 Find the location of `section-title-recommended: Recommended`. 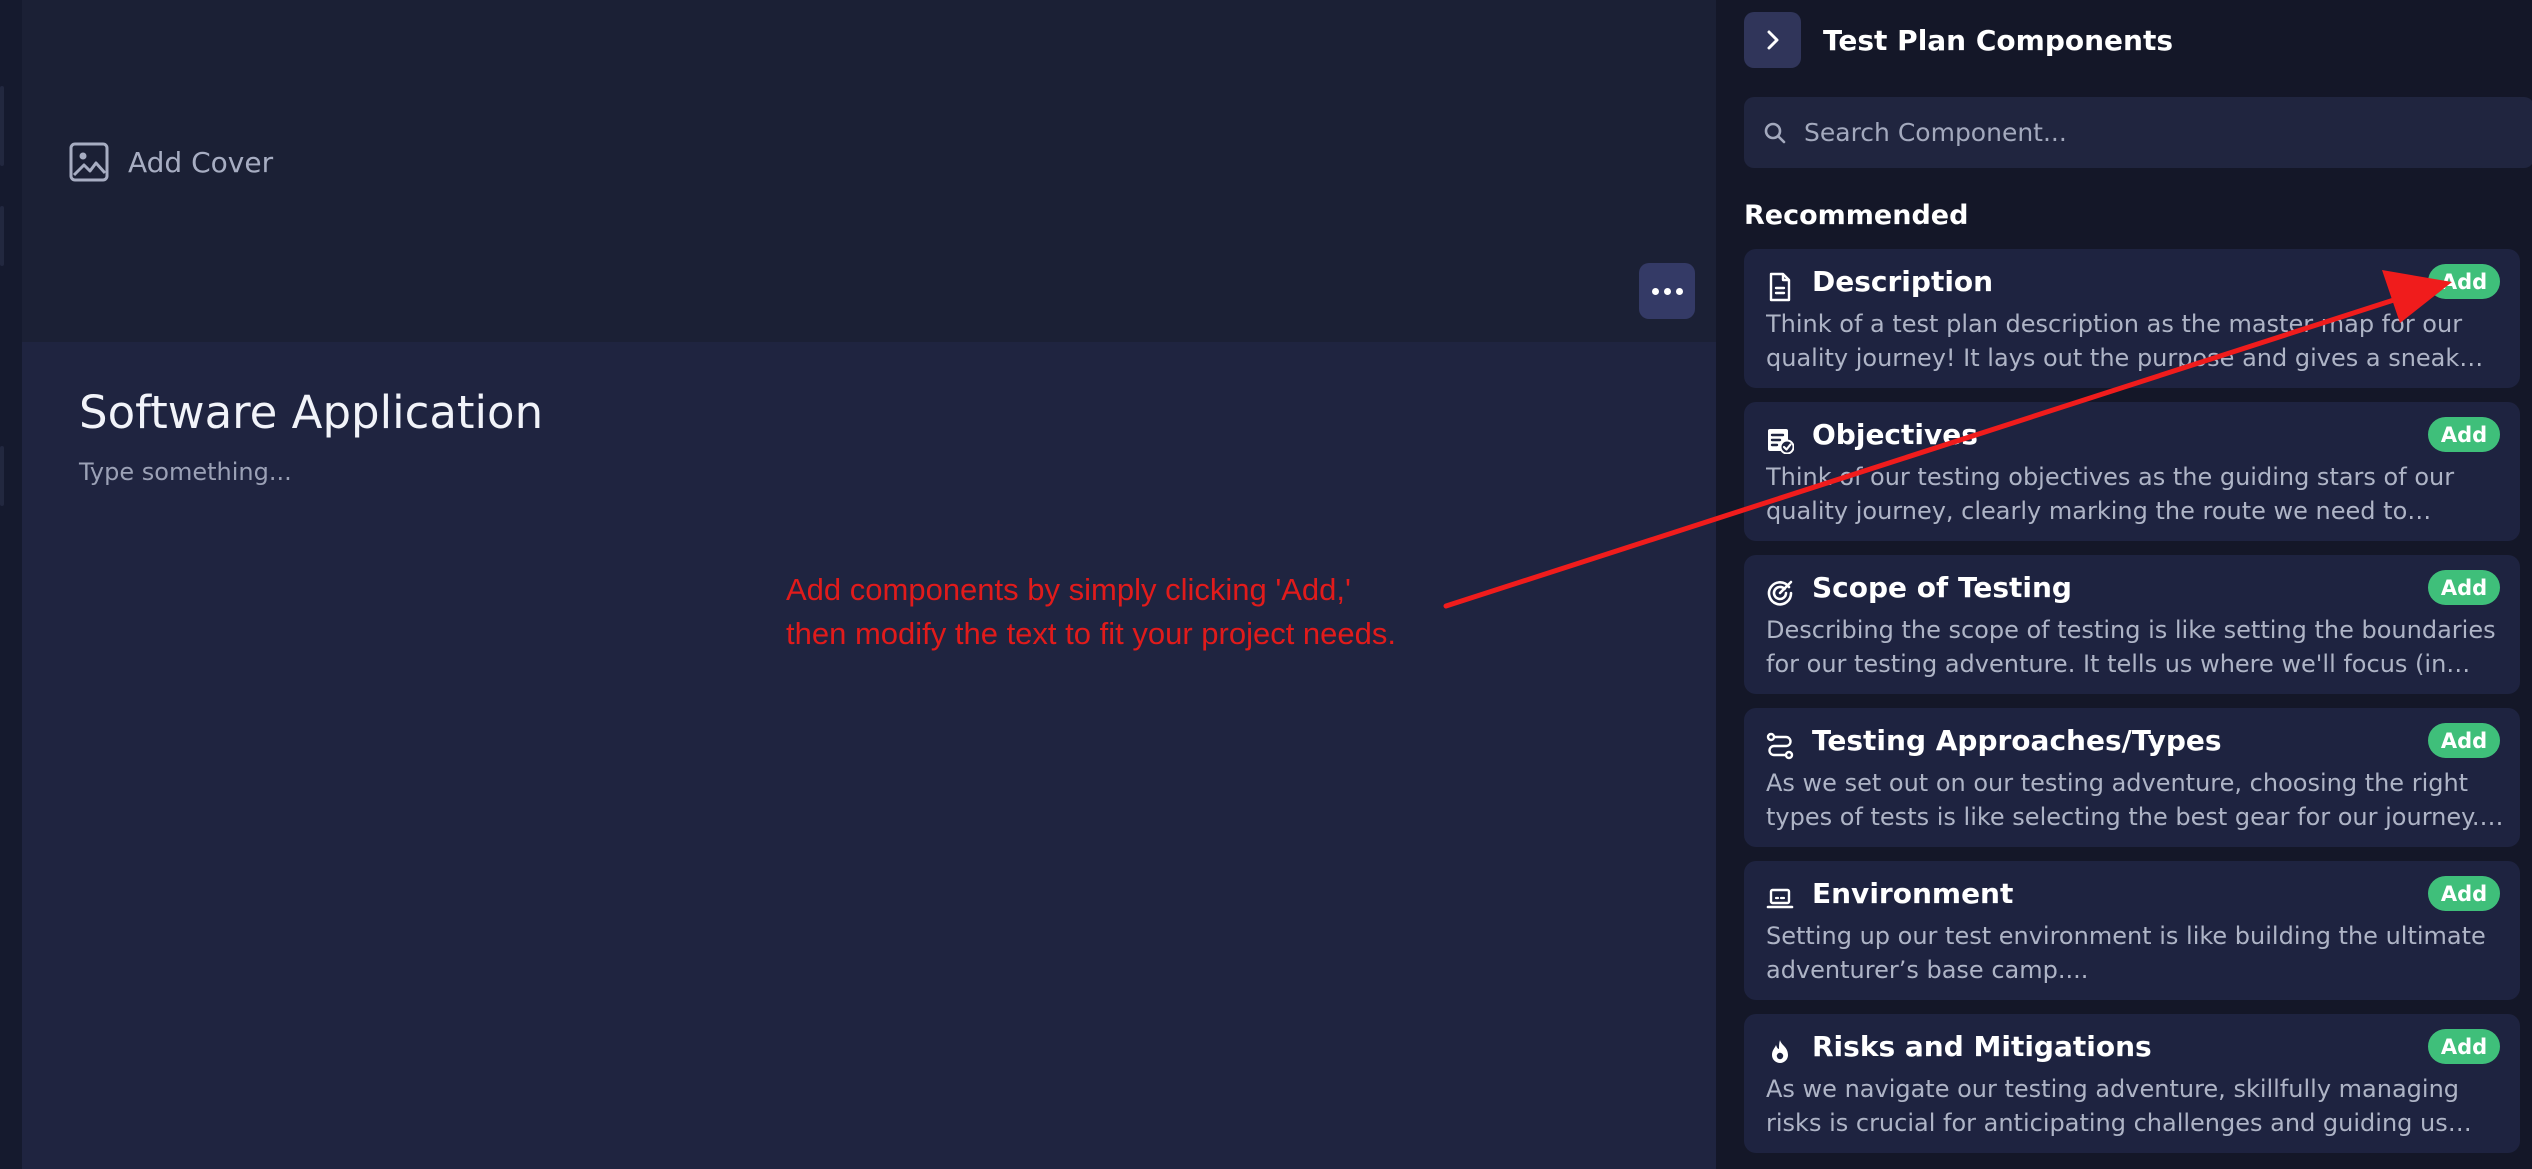

section-title-recommended: Recommended is located at coordinates (1856, 215).